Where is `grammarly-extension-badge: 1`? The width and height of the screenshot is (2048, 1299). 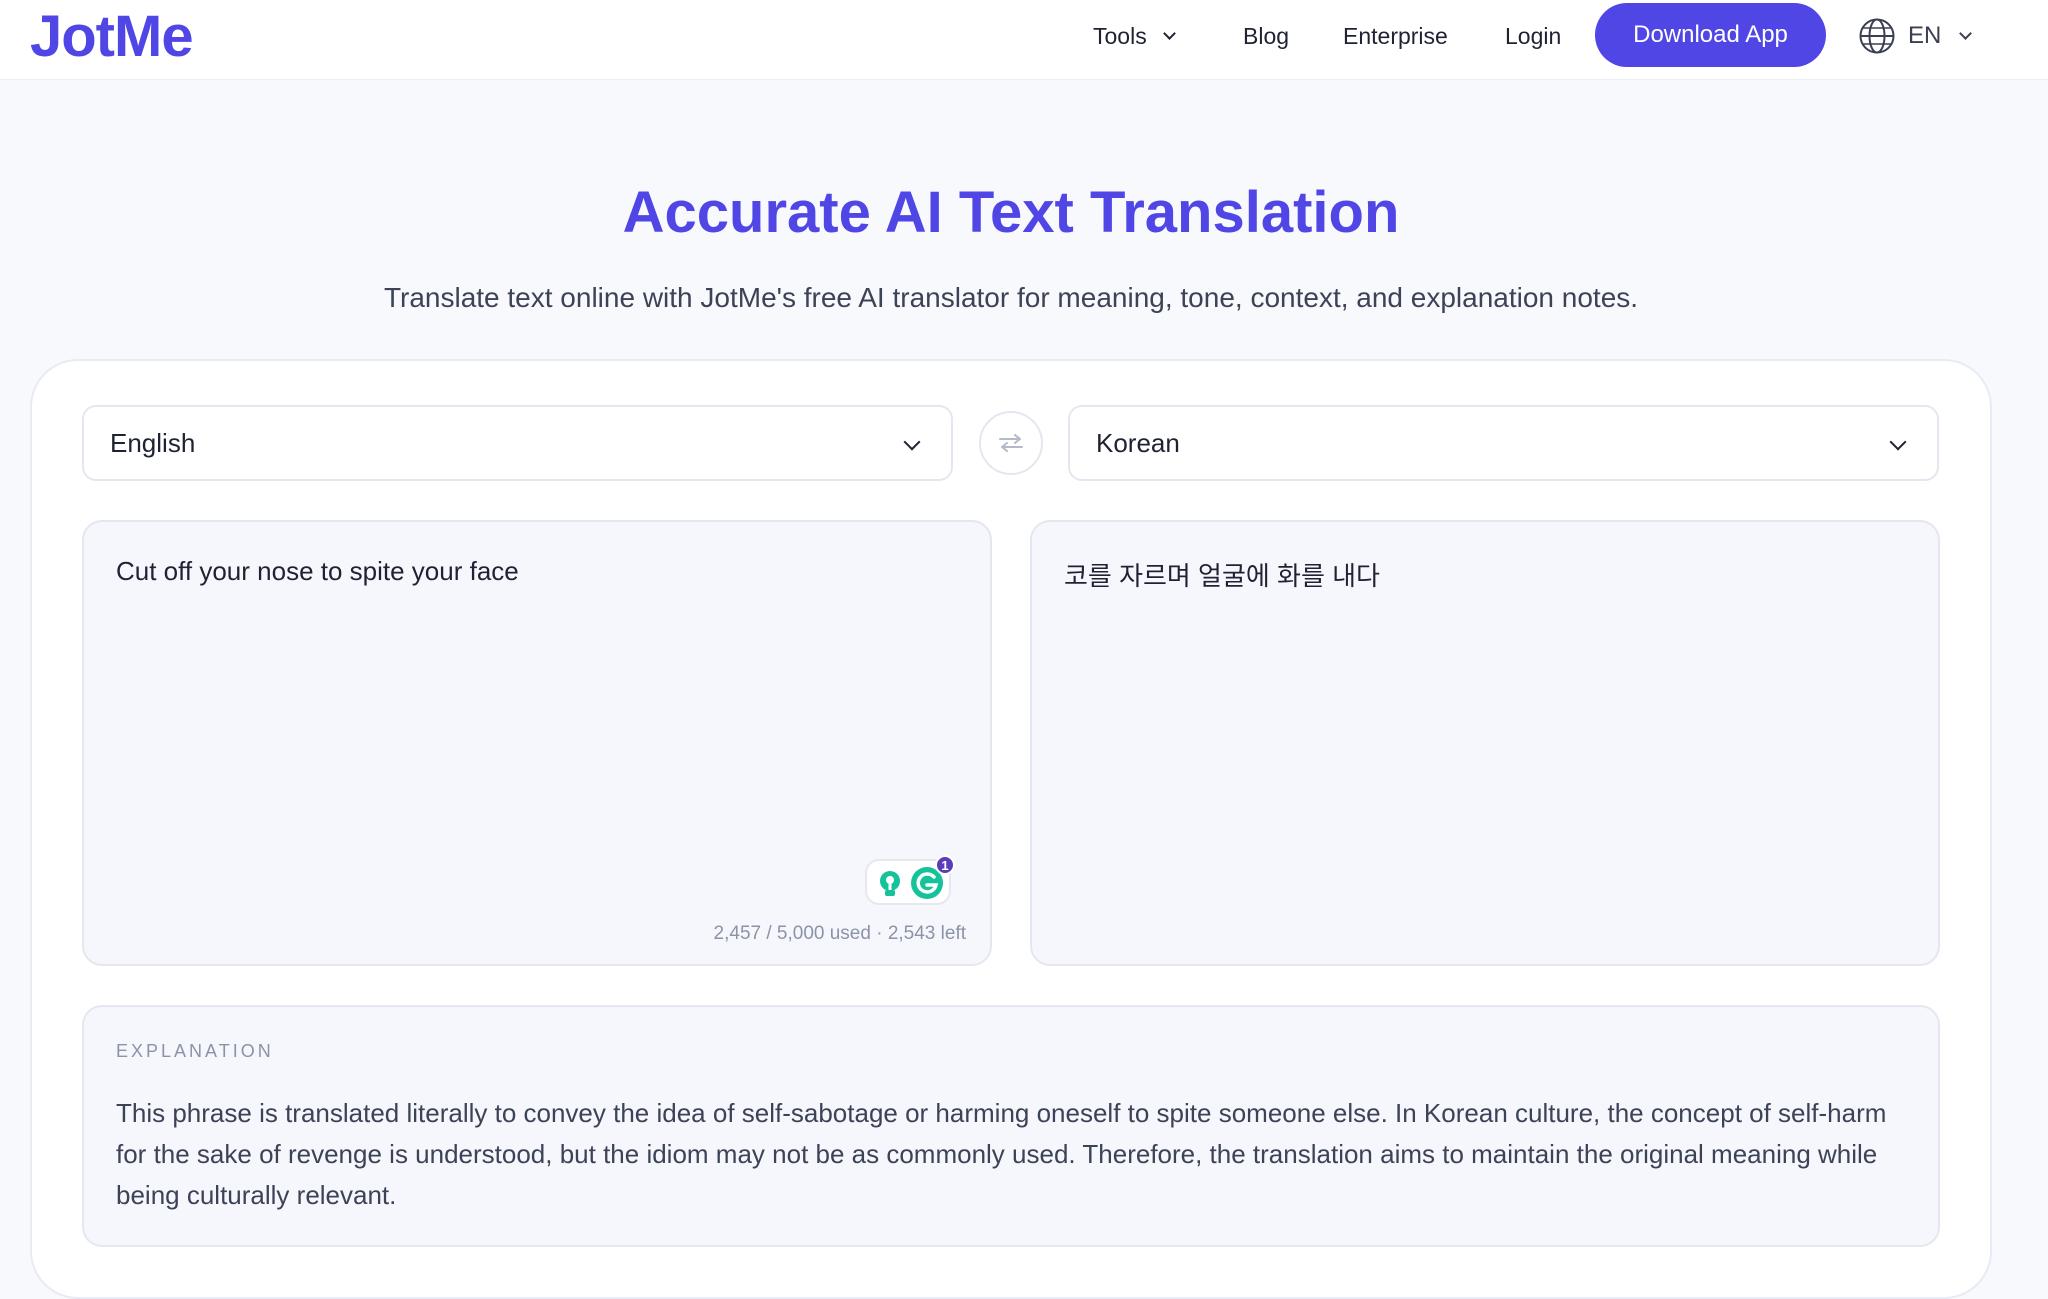 grammarly-extension-badge: 1 is located at coordinates (910, 880).